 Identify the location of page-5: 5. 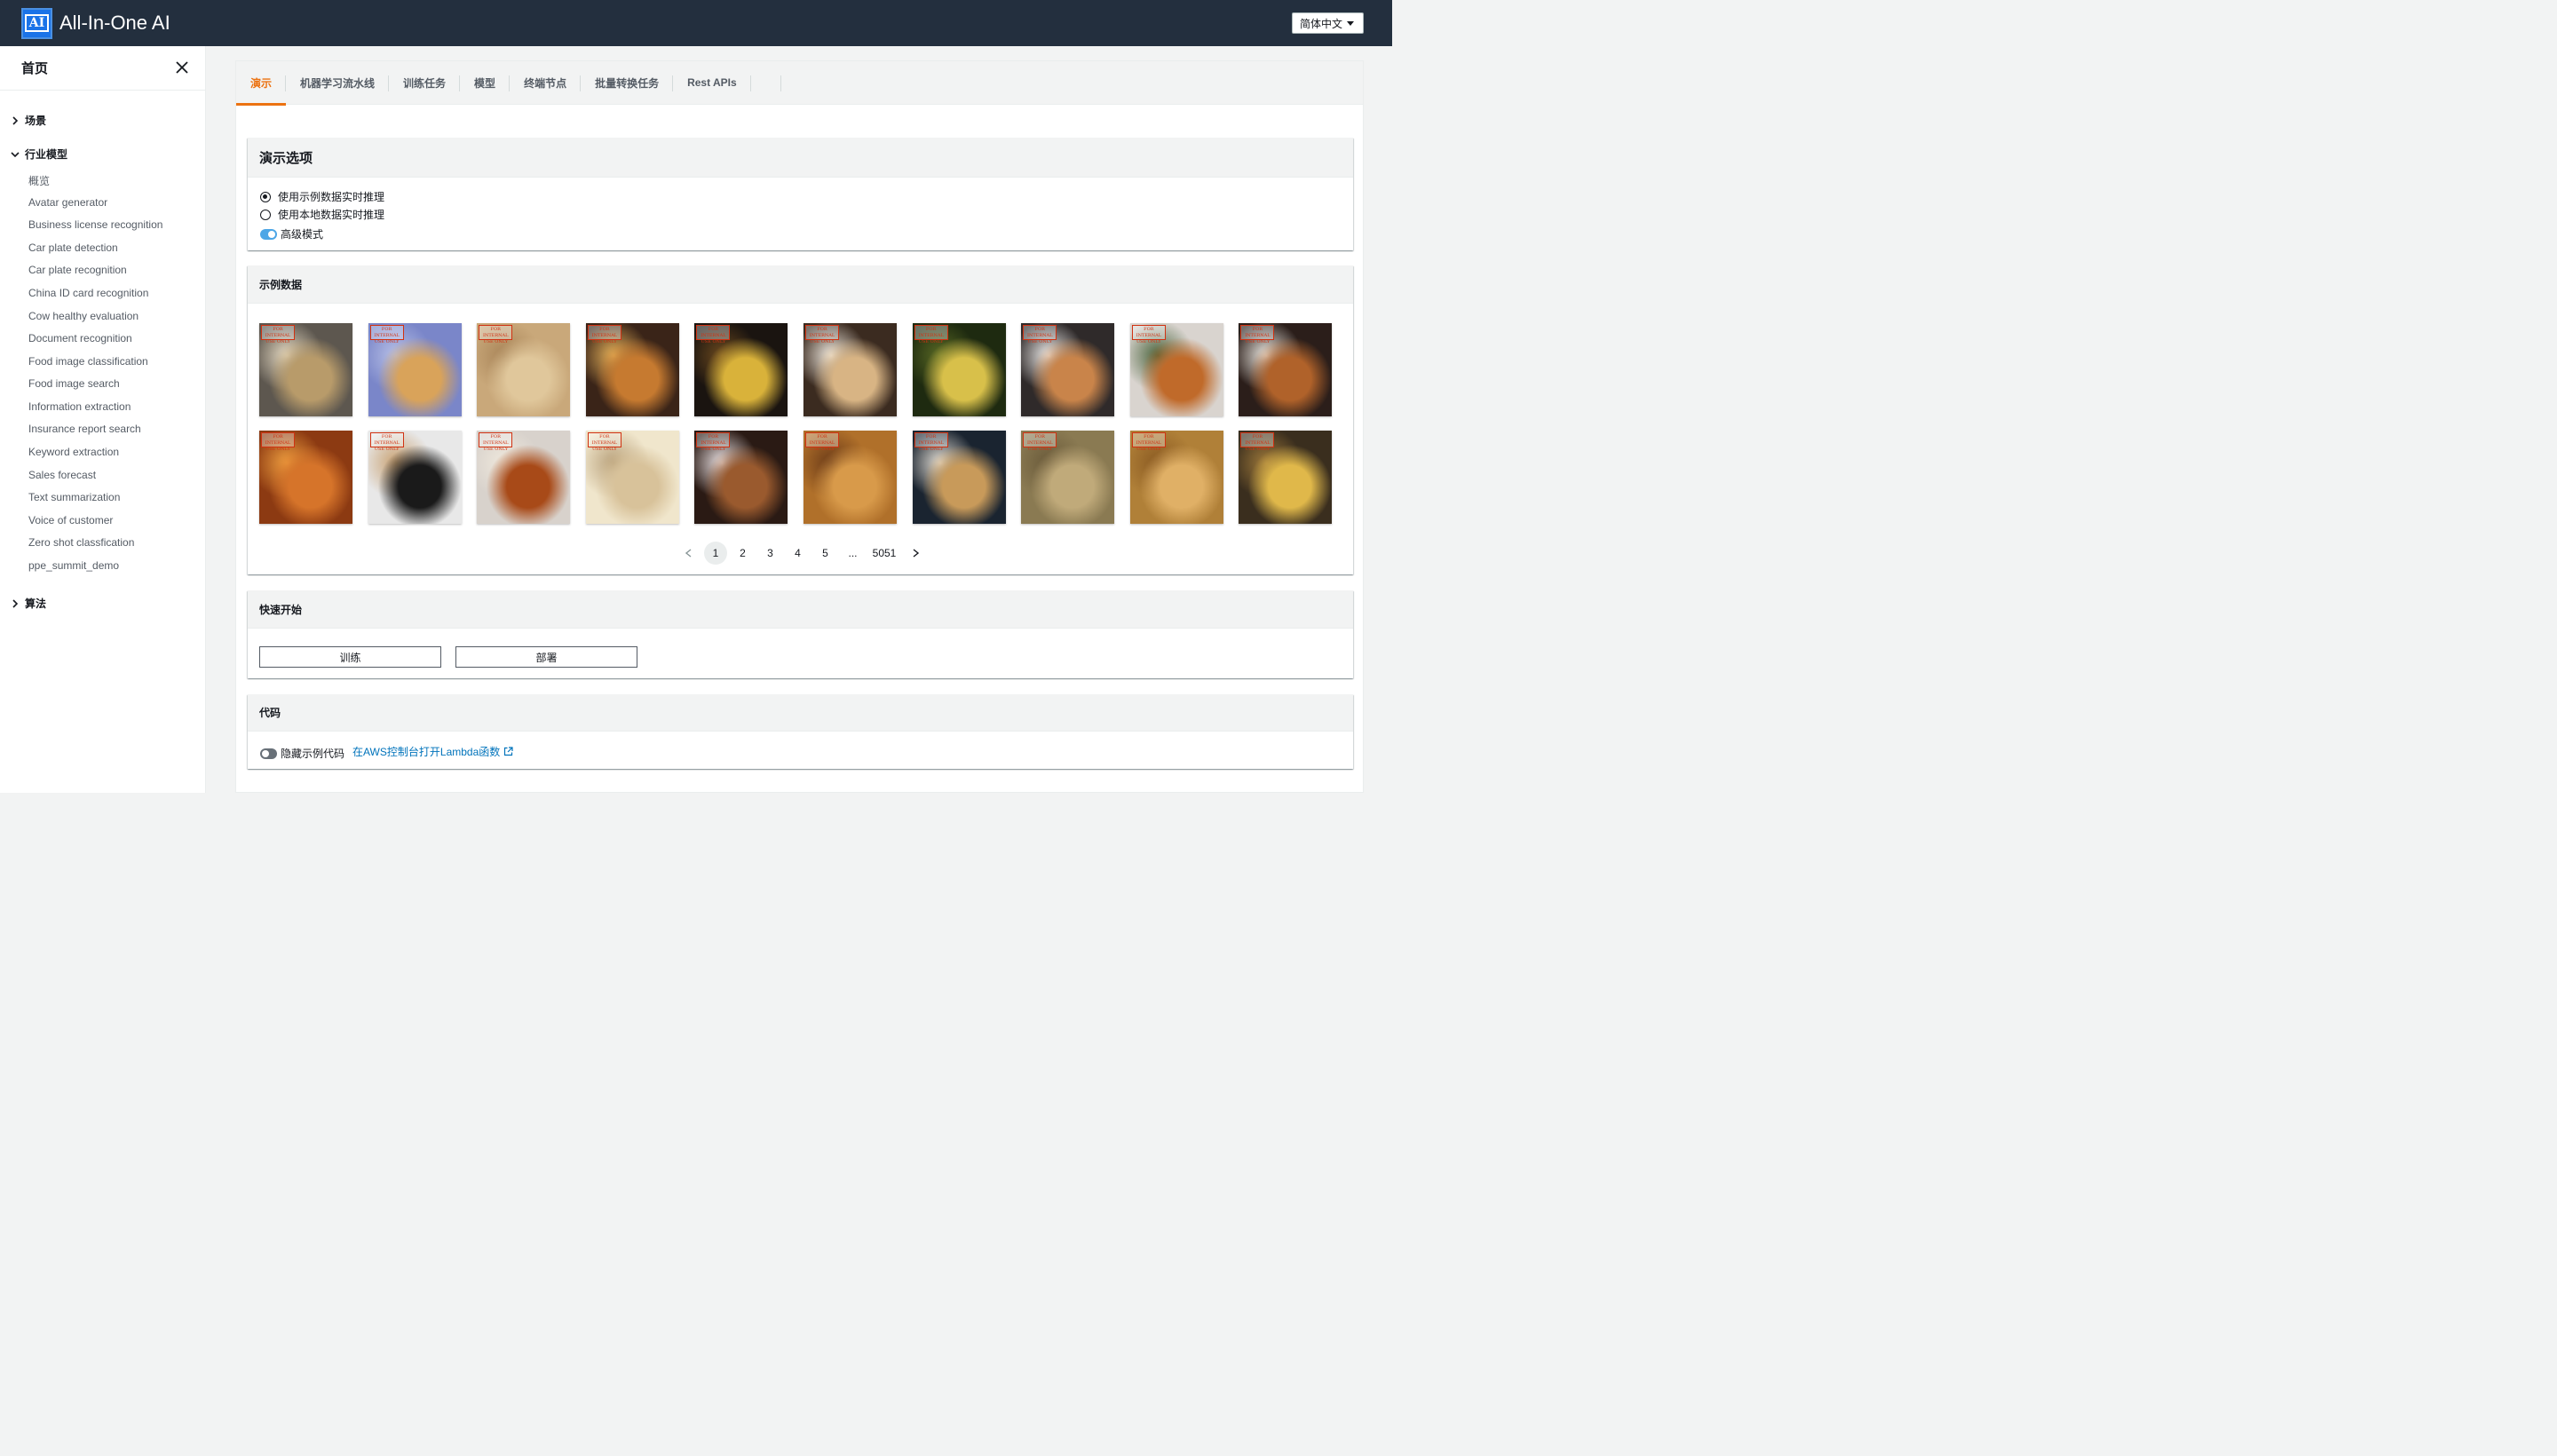
(825, 553).